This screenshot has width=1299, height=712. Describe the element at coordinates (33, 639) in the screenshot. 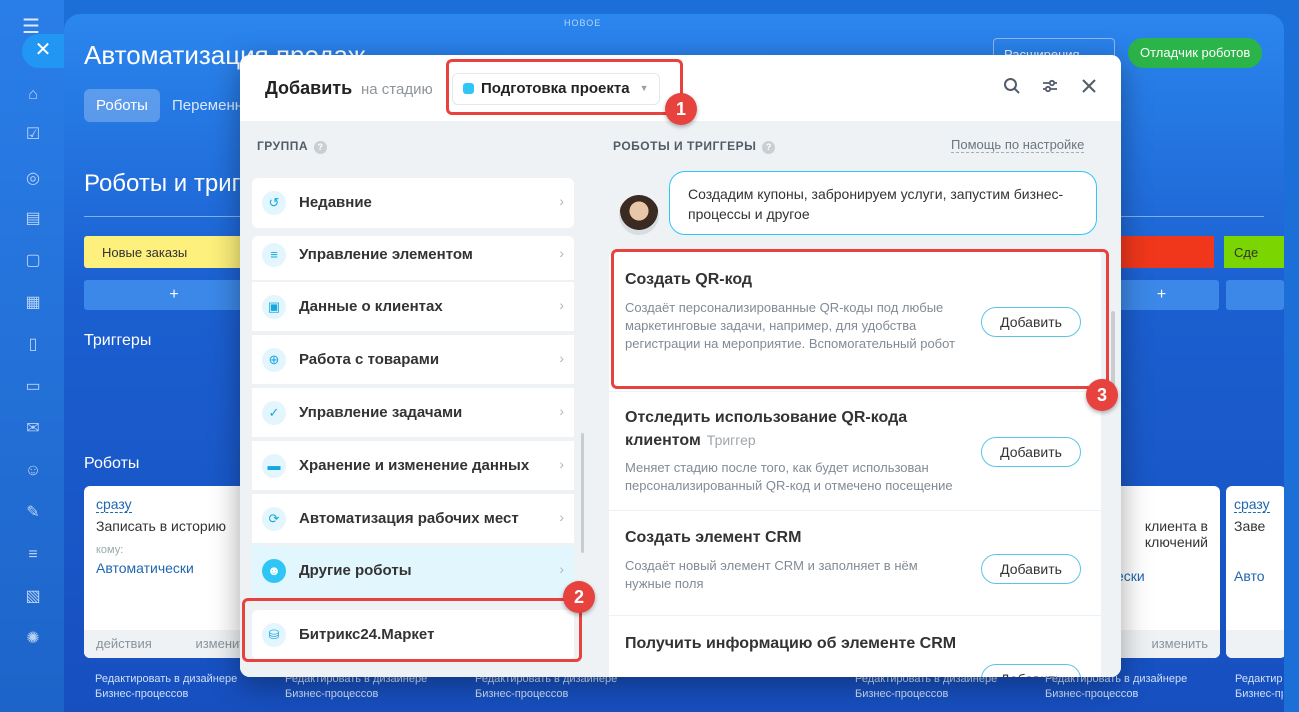

I see `settings-icon: ✺` at that location.